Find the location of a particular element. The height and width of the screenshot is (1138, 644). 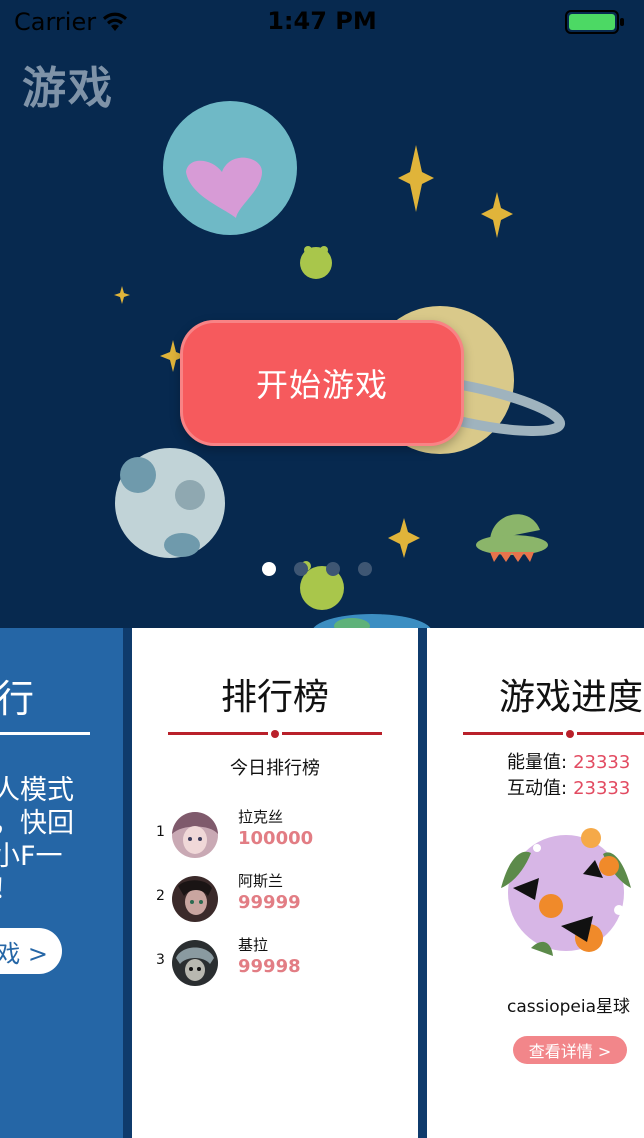

battery-icon is located at coordinates (594, 22).